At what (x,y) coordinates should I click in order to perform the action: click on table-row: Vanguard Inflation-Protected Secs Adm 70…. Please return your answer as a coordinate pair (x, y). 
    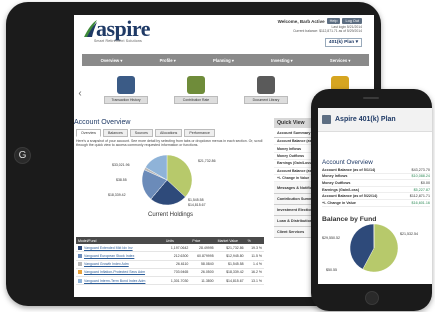
    Looking at the image, I should click on (170, 273).